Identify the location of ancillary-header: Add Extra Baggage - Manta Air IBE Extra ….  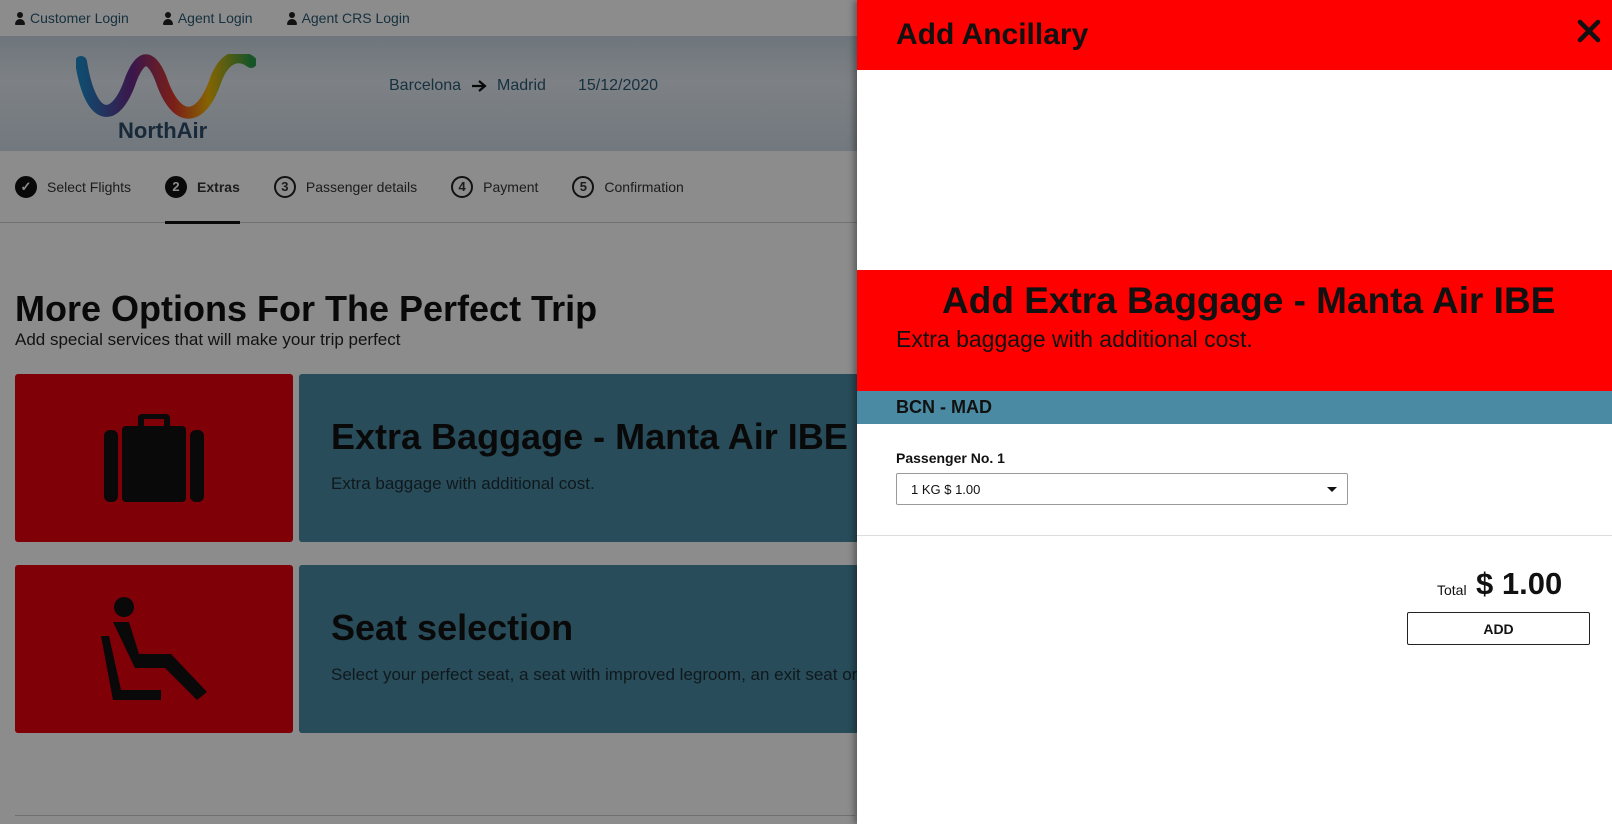
(1234, 330).